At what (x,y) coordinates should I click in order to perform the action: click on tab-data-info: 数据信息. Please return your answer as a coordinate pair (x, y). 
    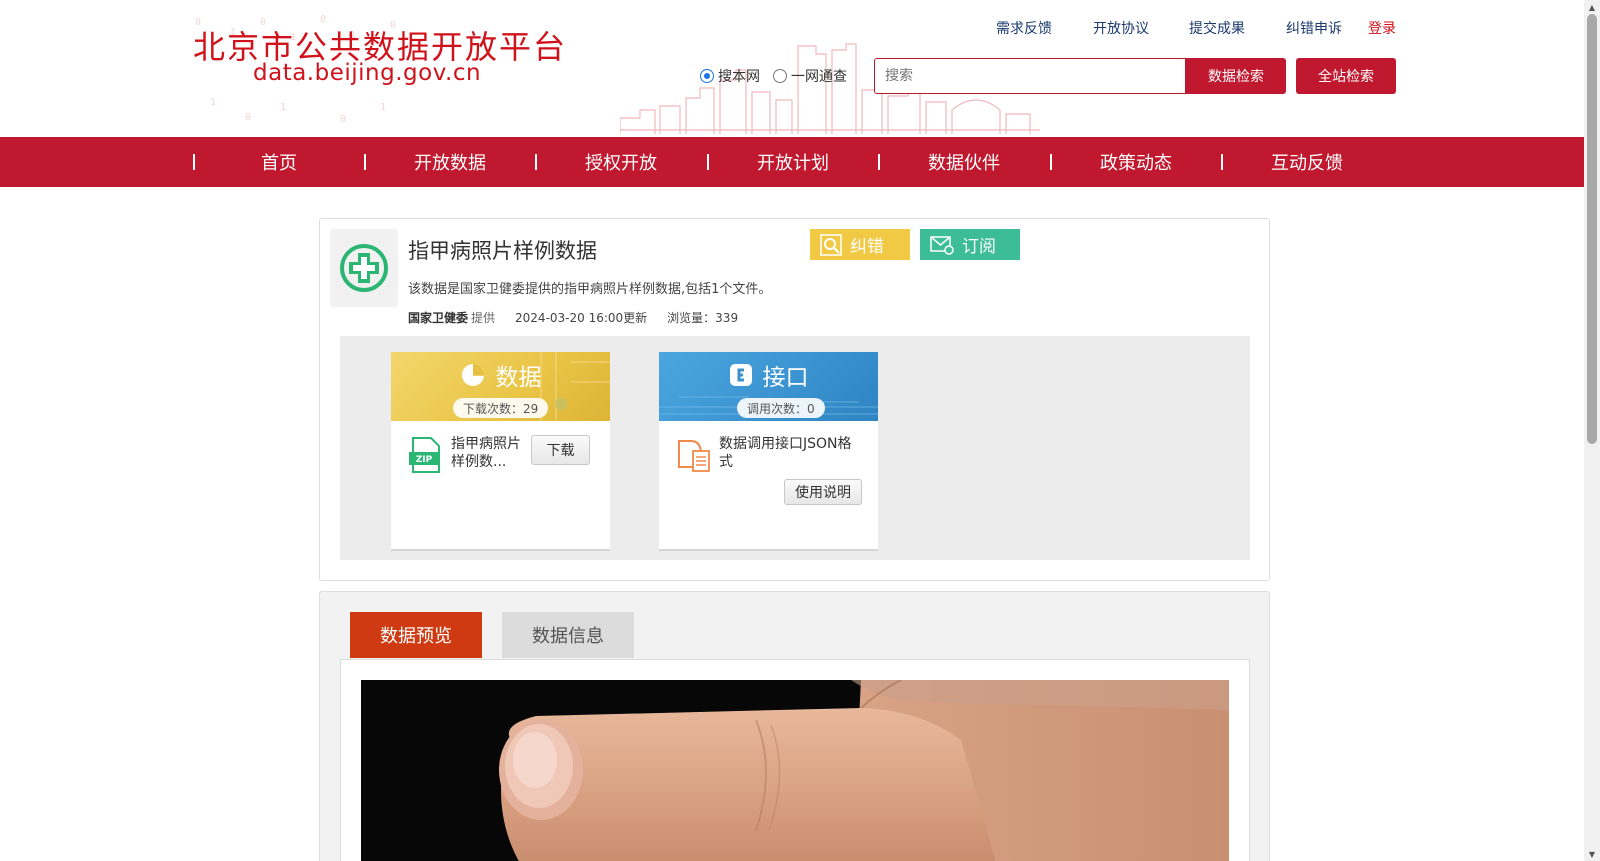
    Looking at the image, I should click on (568, 635).